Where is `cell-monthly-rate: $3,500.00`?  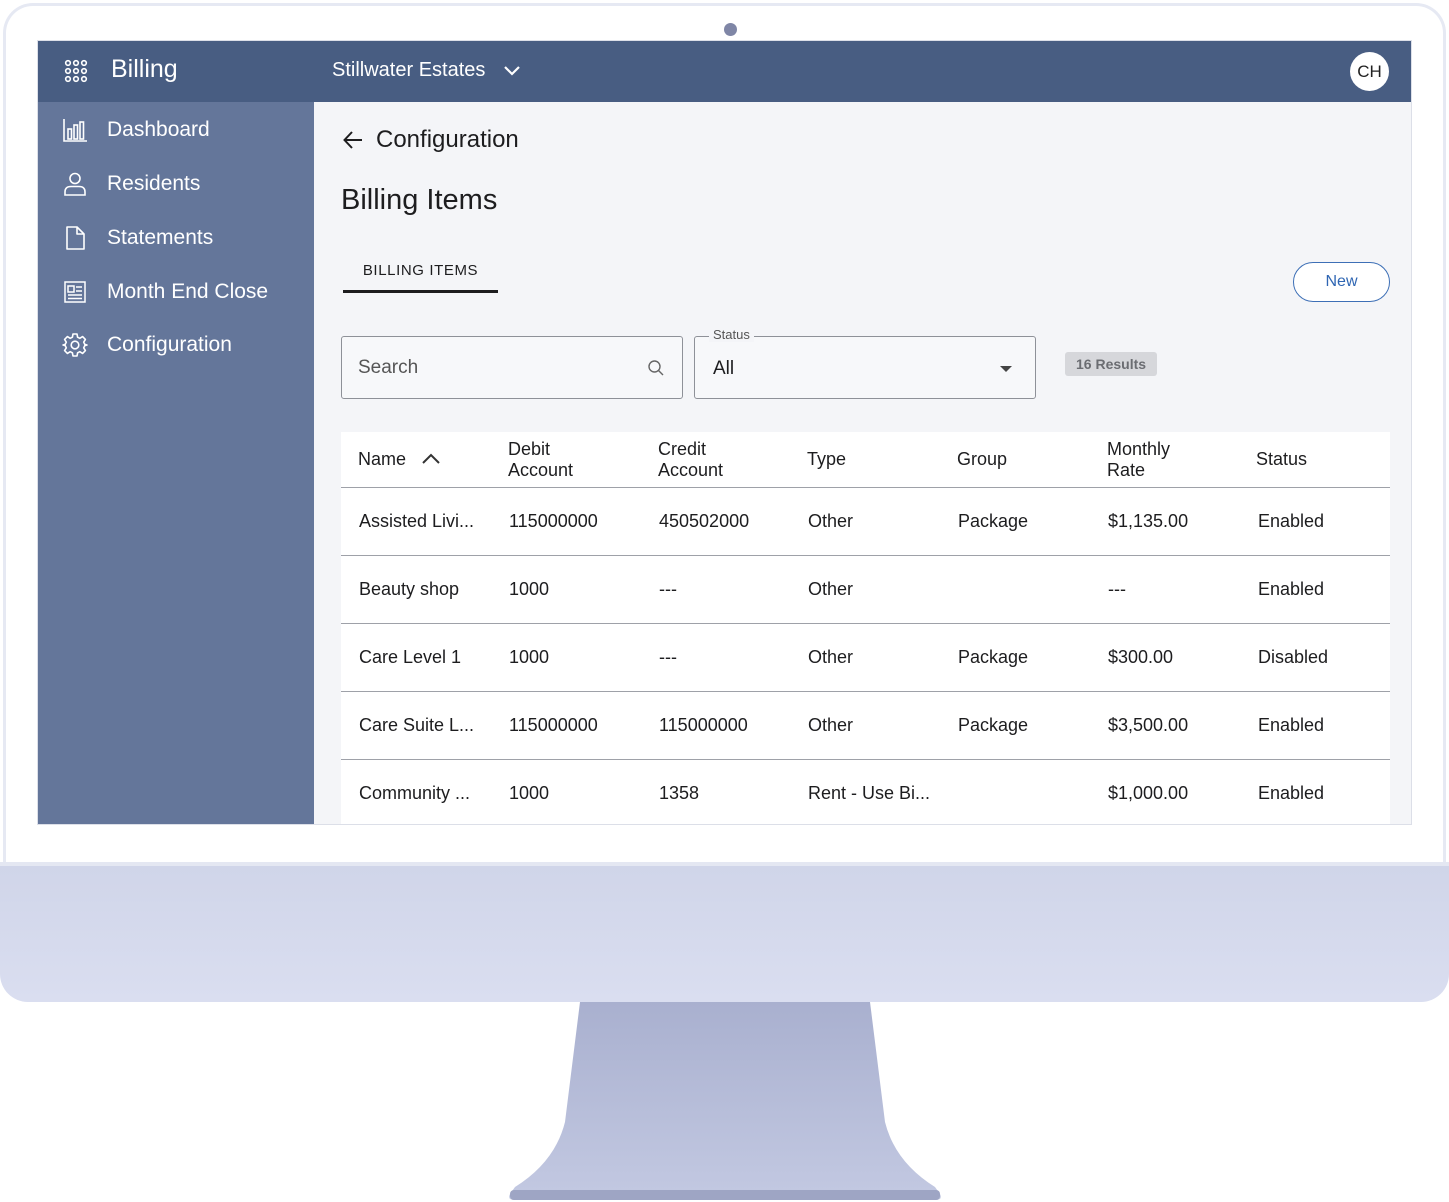
cell-monthly-rate: $3,500.00 is located at coordinates (1148, 725).